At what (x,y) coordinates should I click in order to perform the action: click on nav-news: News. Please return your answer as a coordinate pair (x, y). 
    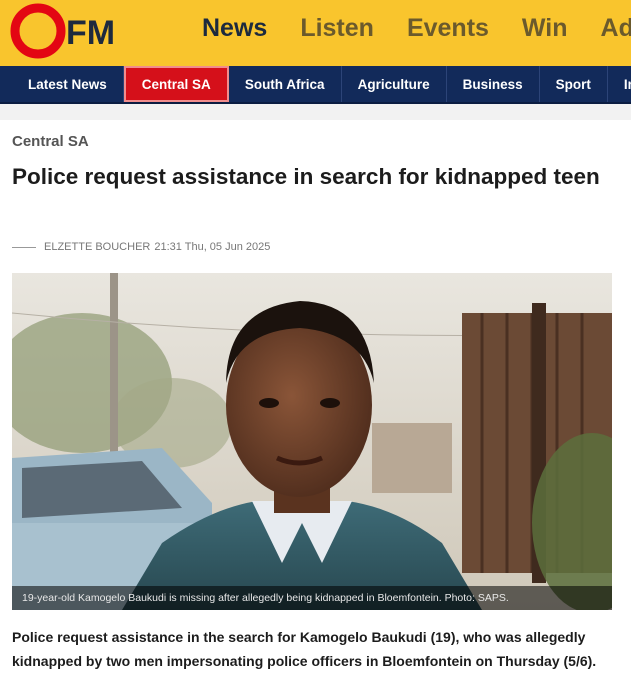
    Looking at the image, I should click on (234, 28).